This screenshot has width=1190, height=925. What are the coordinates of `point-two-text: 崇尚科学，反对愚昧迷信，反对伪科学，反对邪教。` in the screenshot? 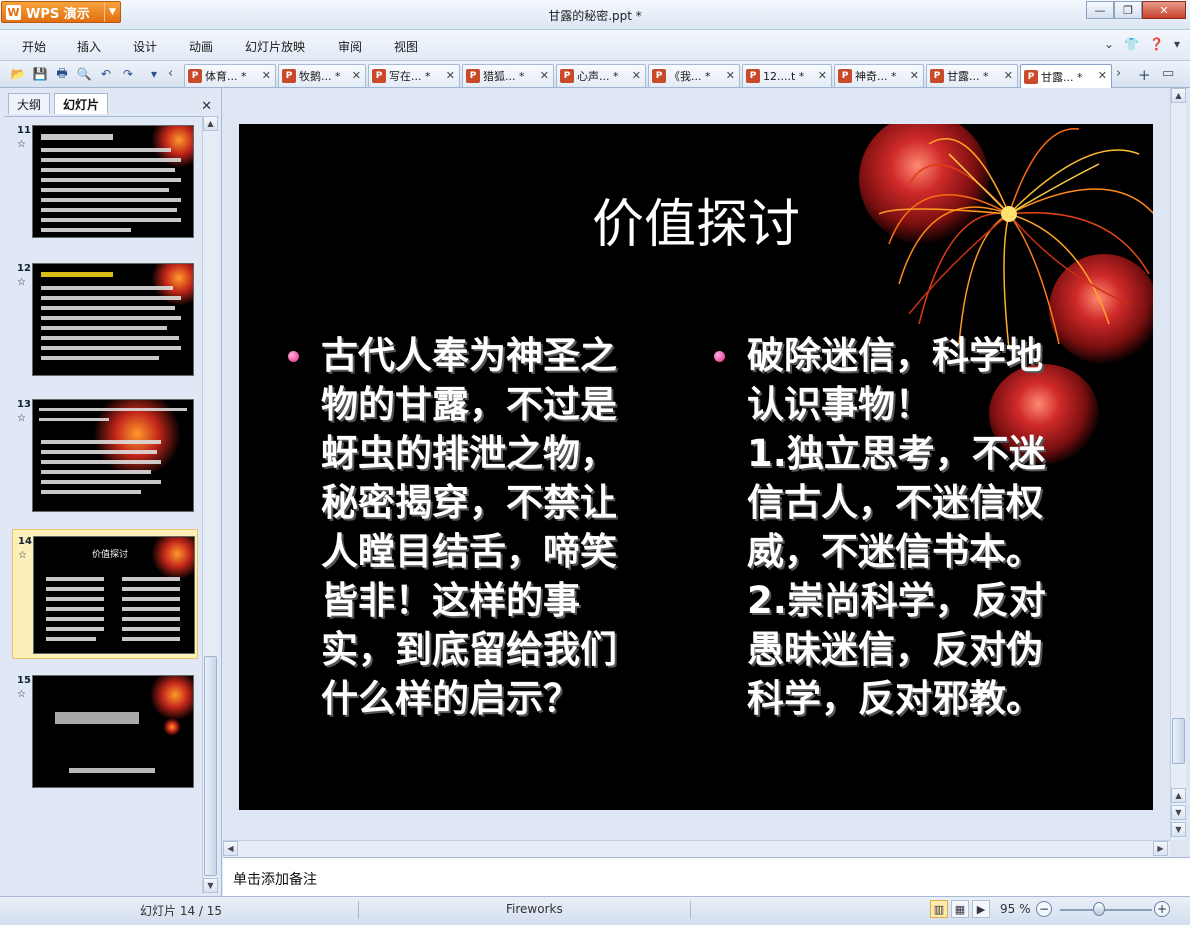 It's located at (896, 649).